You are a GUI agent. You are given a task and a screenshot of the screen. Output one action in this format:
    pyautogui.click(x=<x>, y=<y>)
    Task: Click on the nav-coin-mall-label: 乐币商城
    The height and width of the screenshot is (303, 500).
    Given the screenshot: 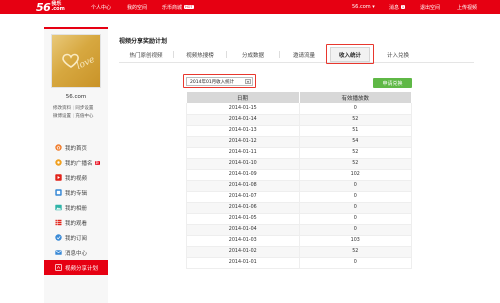 What is the action you would take?
    pyautogui.click(x=172, y=7)
    